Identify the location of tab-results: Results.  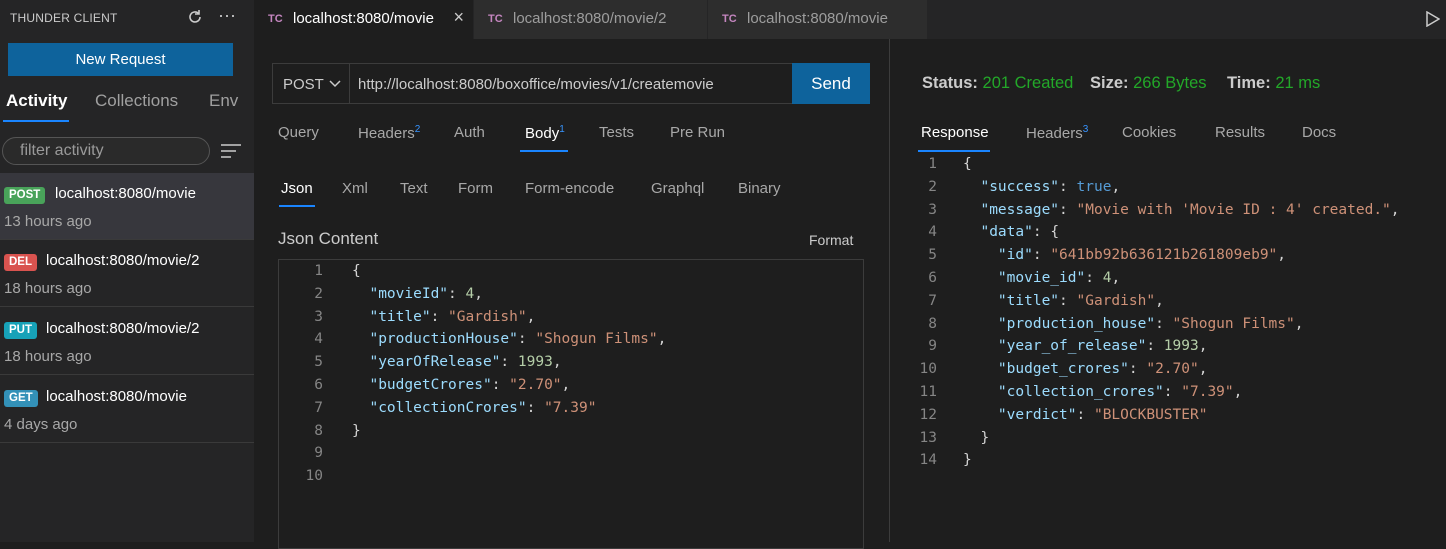
(1240, 132).